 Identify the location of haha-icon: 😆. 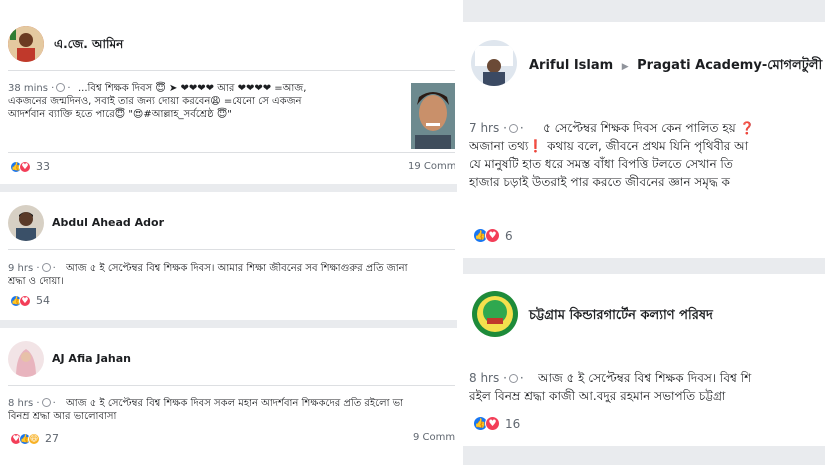
(34, 438).